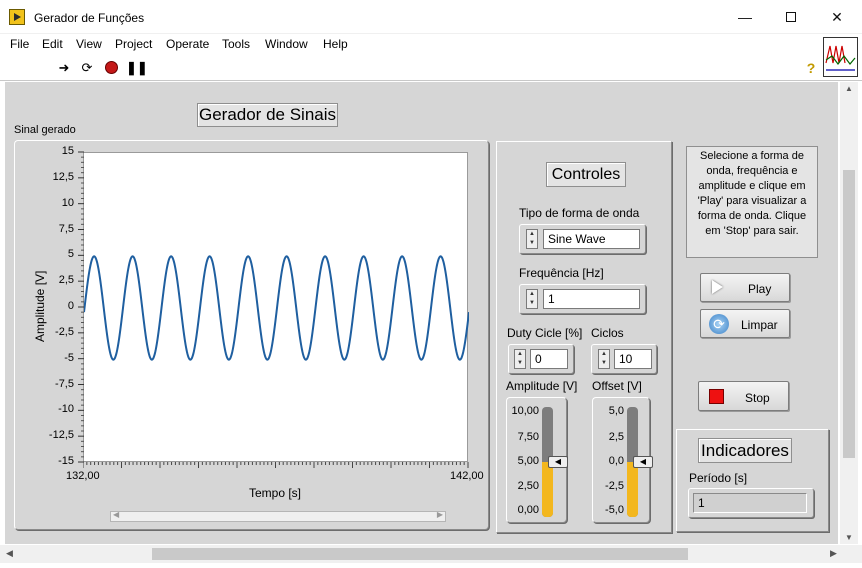 The image size is (862, 568). I want to click on period-label: Período [s], so click(718, 478).